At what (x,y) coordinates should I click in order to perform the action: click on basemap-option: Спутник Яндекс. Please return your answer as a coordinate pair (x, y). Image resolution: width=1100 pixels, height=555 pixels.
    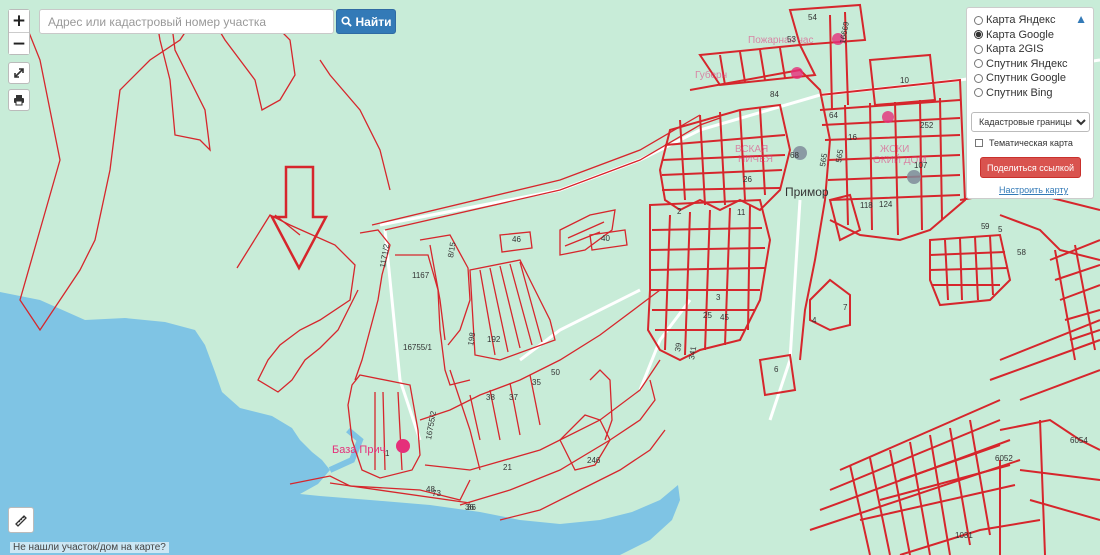
    Looking at the image, I should click on (1033, 64).